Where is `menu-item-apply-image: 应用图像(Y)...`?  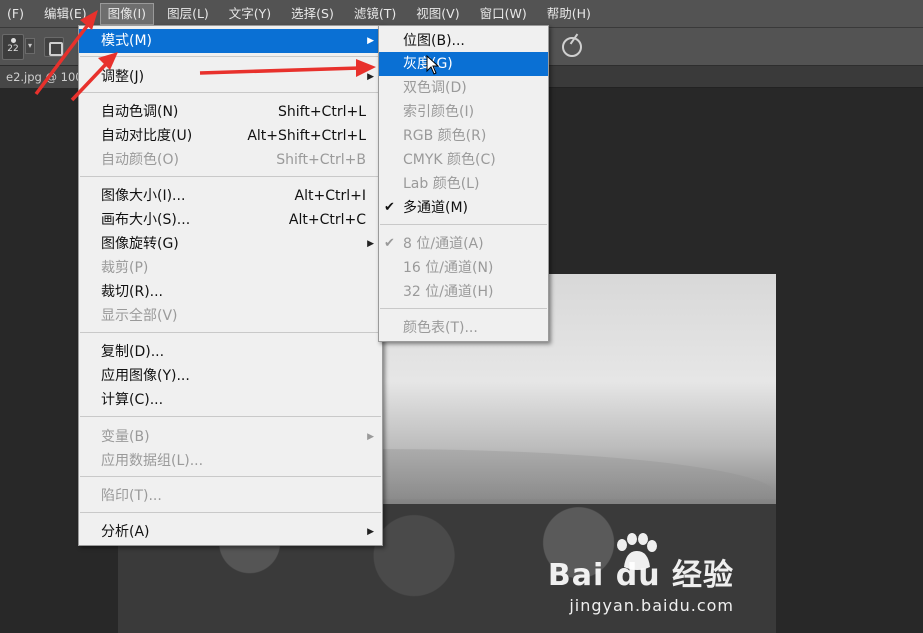
menu-item-apply-image: 应用图像(Y)... is located at coordinates (230, 376).